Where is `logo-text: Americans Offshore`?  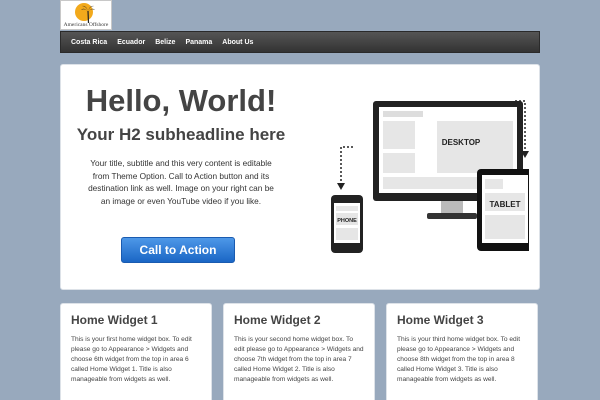 logo-text: Americans Offshore is located at coordinates (86, 25).